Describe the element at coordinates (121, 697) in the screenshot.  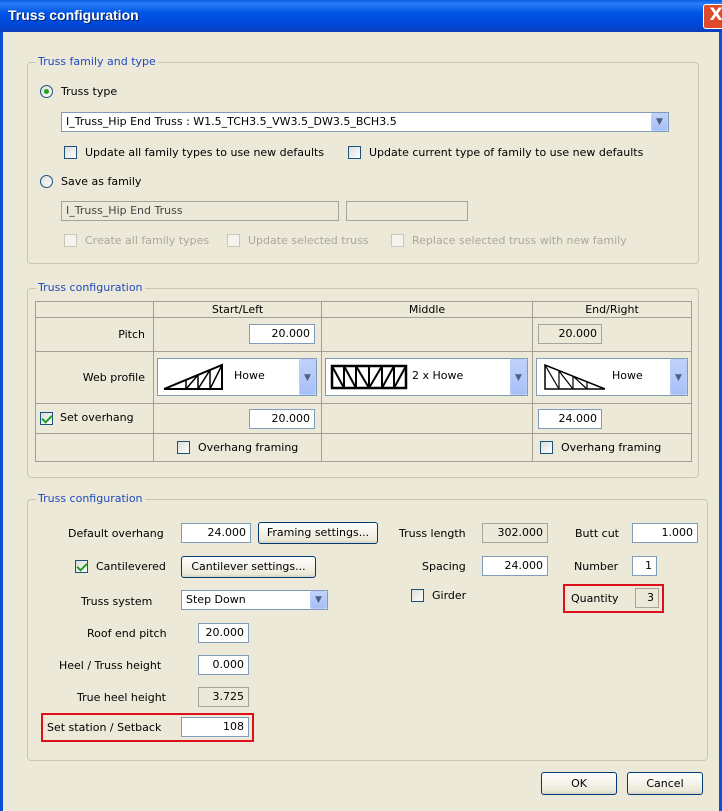
I see `true-heel-label: True heel height` at that location.